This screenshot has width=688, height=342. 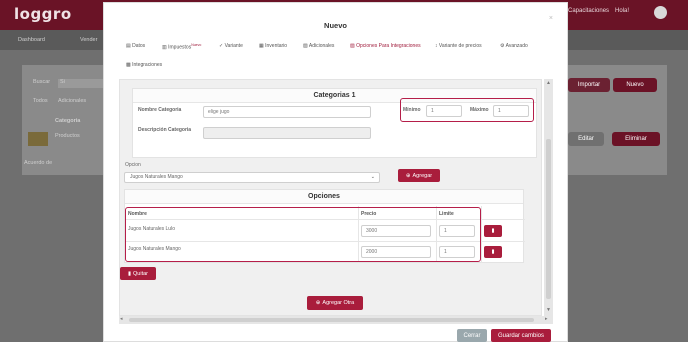 I want to click on vertical-scrollbar: ▲ ▼, so click(x=548, y=197).